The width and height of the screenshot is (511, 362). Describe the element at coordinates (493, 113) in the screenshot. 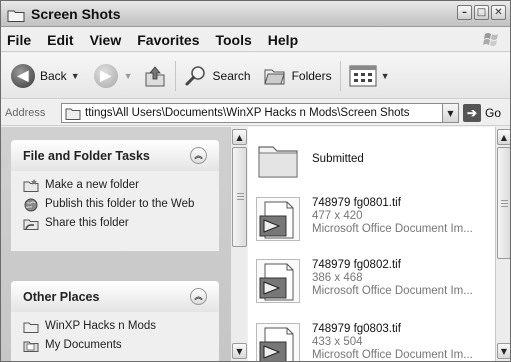

I see `go-label: Go` at that location.